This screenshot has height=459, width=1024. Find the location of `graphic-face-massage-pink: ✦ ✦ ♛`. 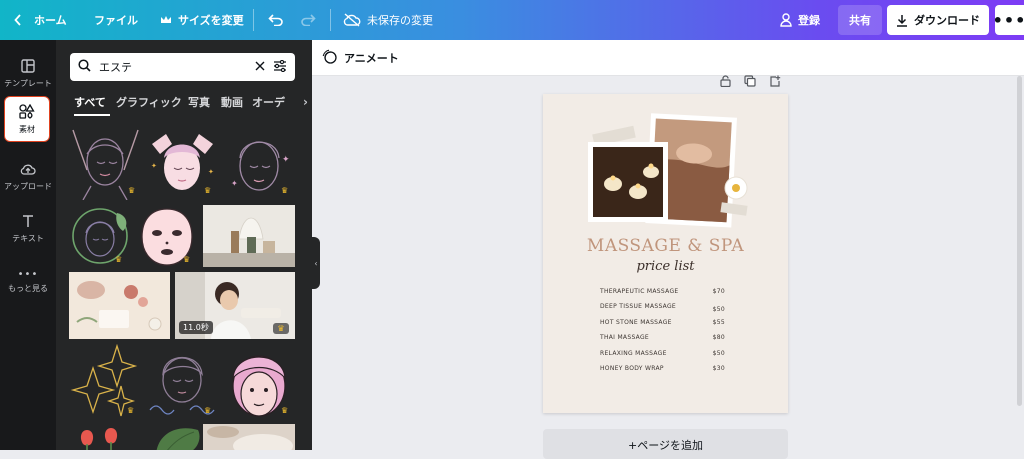

graphic-face-massage-pink: ✦ ✦ ♛ is located at coordinates (182, 164).